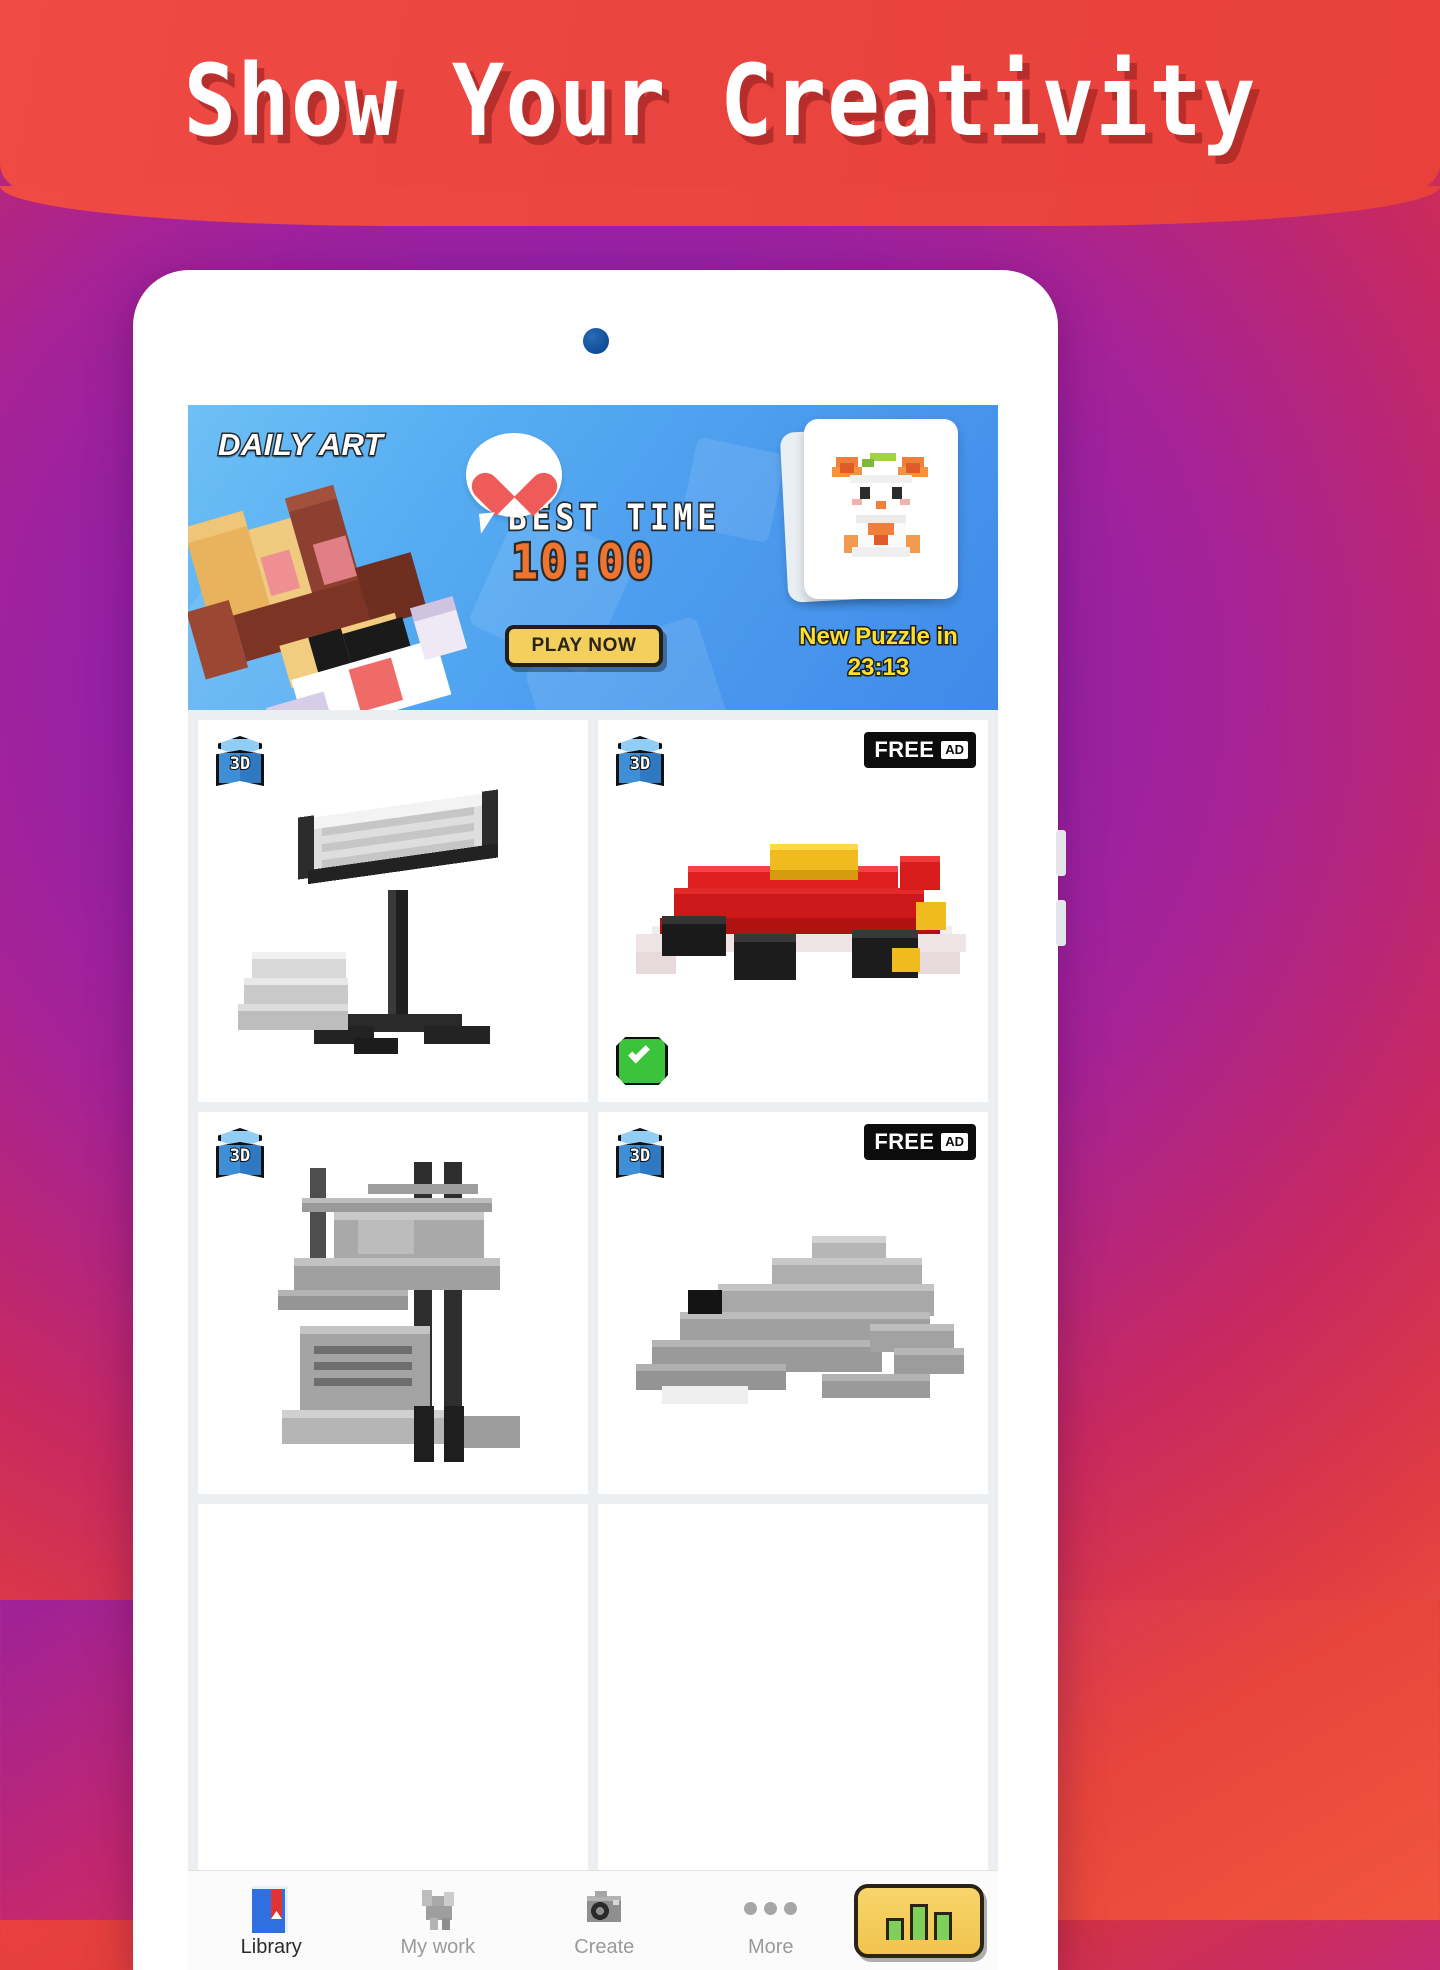 This screenshot has height=1970, width=1440. What do you see at coordinates (271, 1947) in the screenshot?
I see `nav-label-library: Library` at bounding box center [271, 1947].